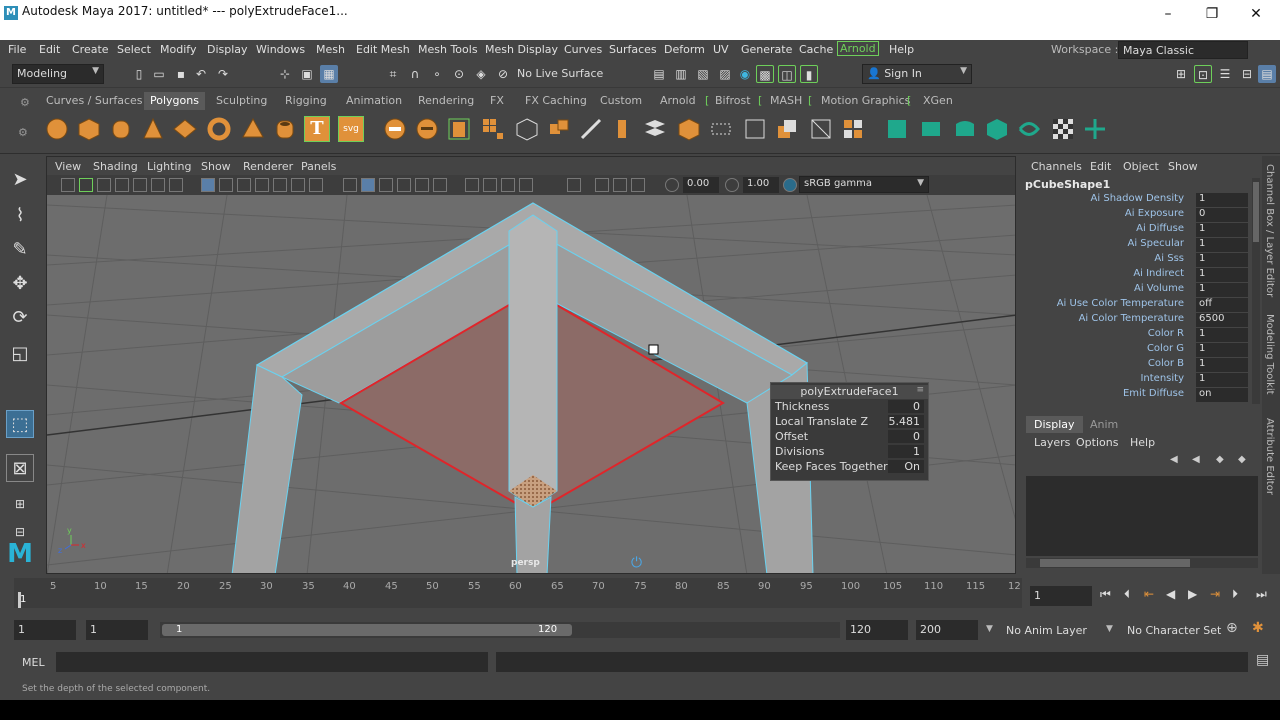  I want to click on attribute-editor-icon: ☰, so click(1225, 74).